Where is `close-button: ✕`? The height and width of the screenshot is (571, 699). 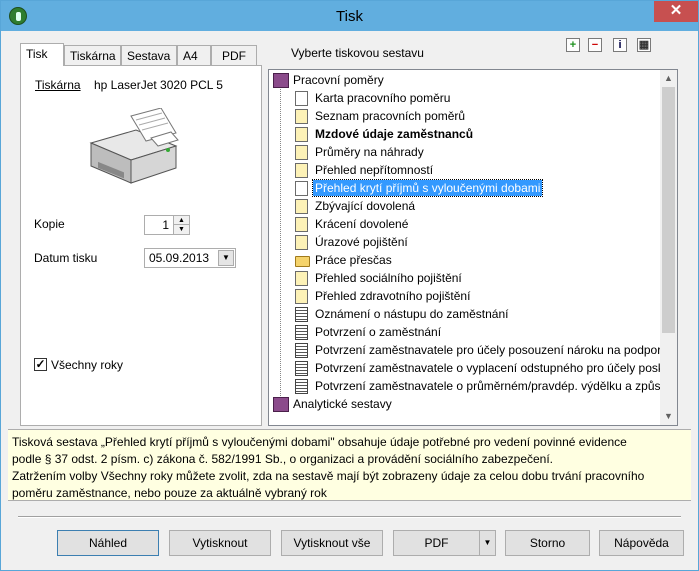 close-button: ✕ is located at coordinates (676, 11).